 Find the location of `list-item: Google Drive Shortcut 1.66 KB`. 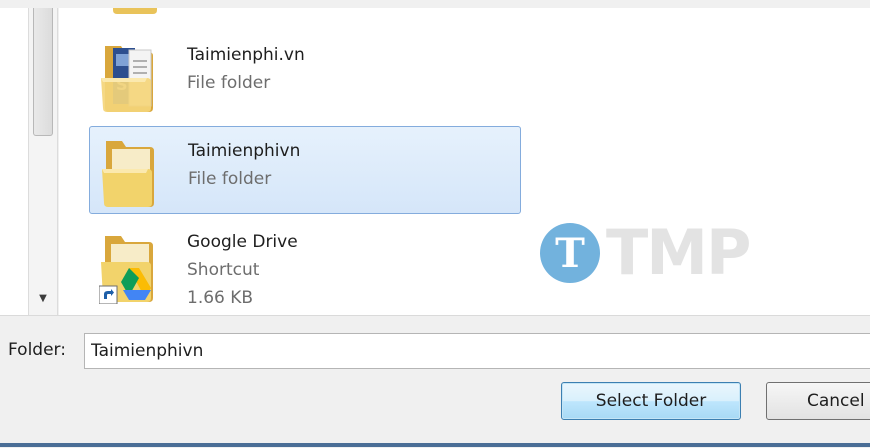

list-item: Google Drive Shortcut 1.66 KB is located at coordinates (305, 266).